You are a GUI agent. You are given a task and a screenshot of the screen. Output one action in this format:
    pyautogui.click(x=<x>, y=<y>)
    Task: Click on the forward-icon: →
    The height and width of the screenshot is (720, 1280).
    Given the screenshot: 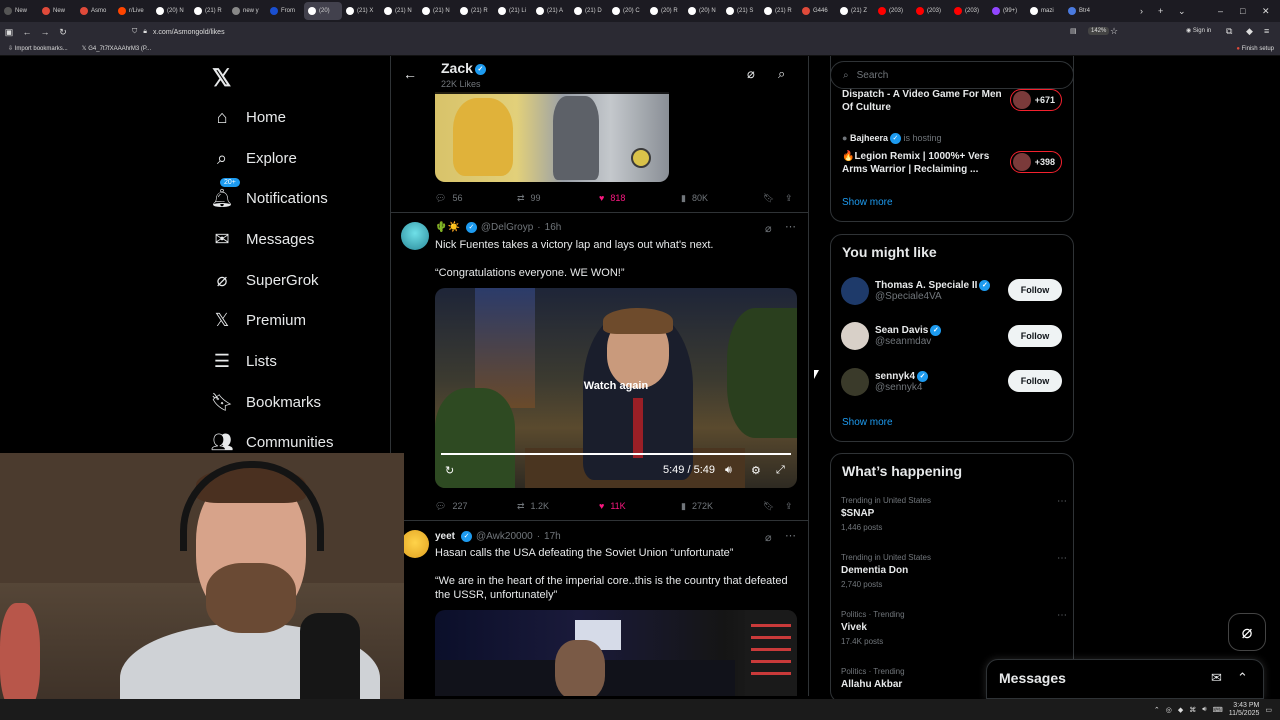 What is the action you would take?
    pyautogui.click(x=45, y=32)
    